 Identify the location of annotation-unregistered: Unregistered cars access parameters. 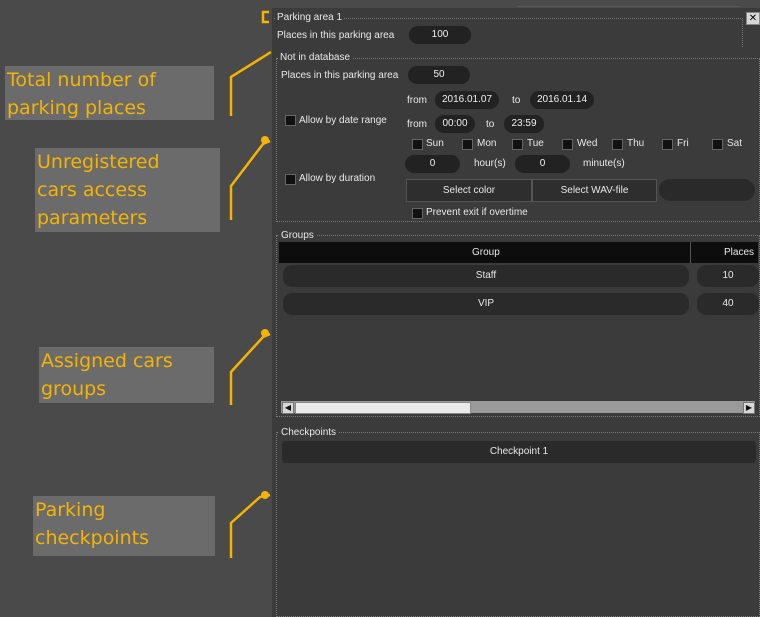
(127, 190).